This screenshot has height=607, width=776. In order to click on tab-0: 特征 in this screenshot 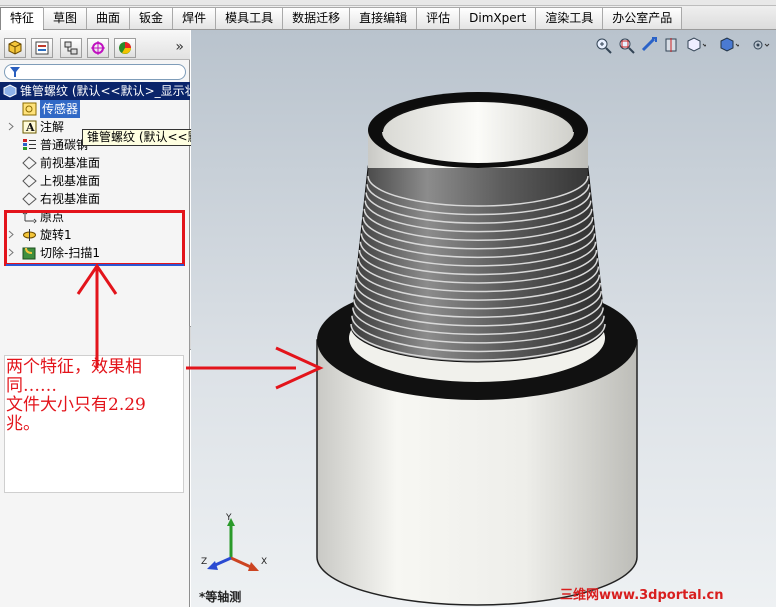, I will do `click(22, 19)`.